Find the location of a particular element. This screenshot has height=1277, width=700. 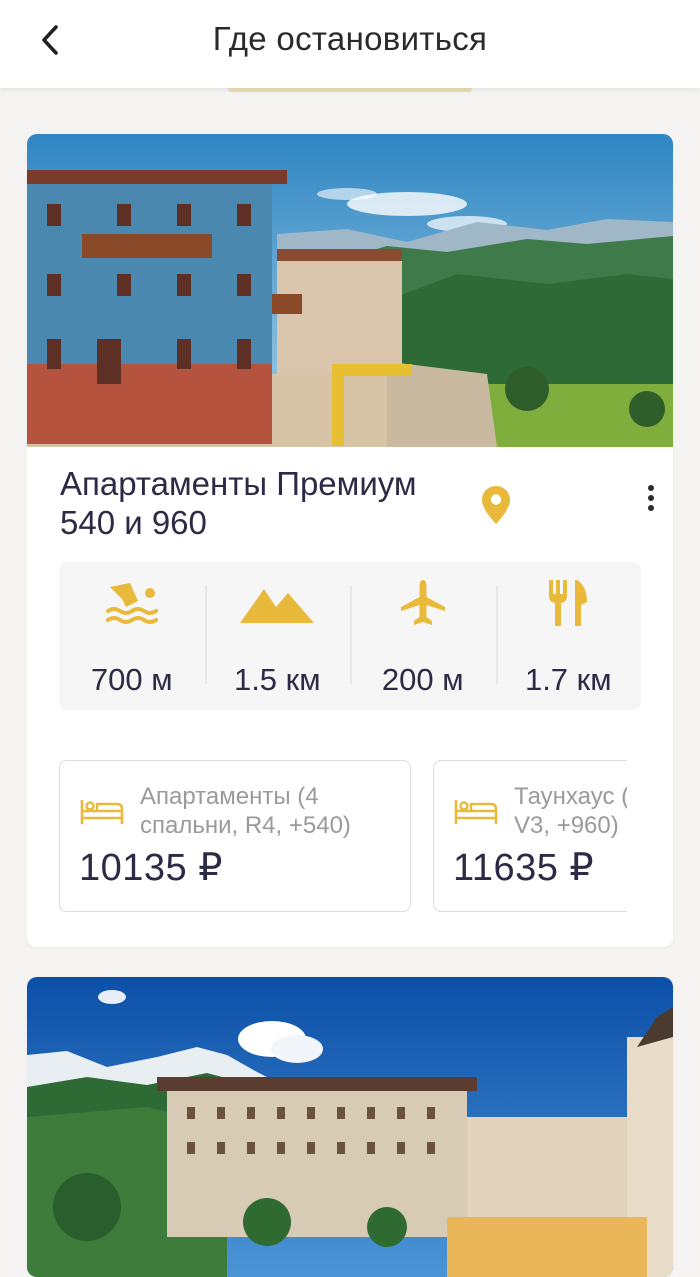

amenity-airport: 200 м is located at coordinates (423, 636).